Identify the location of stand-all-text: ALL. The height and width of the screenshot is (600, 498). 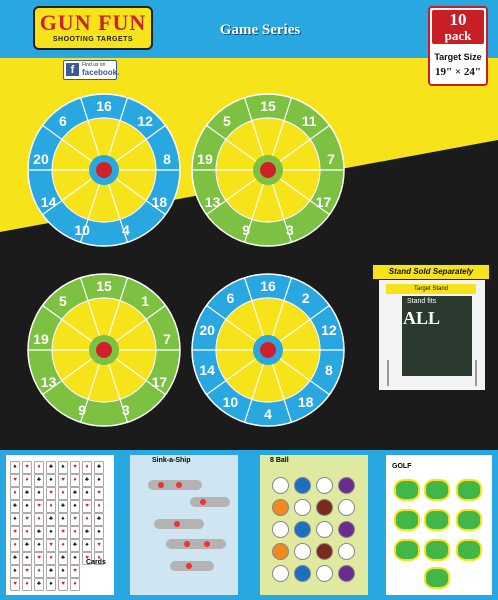
(422, 318).